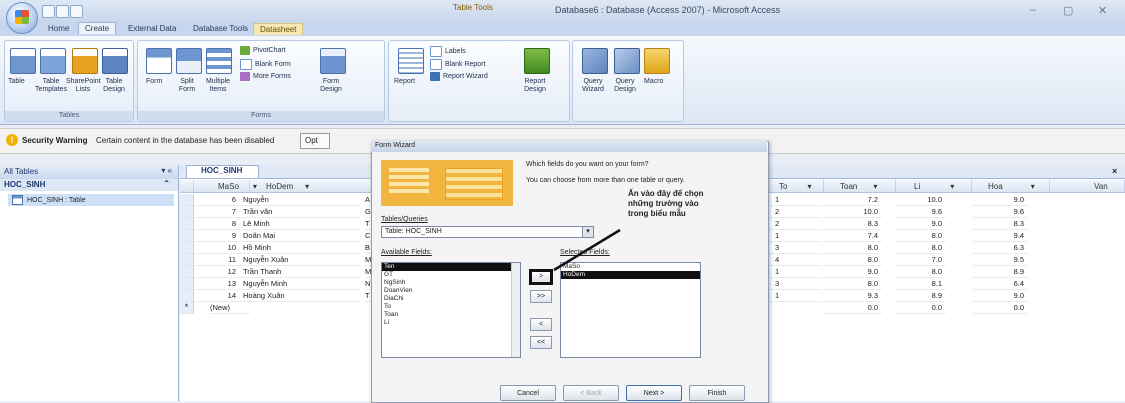  Describe the element at coordinates (921, 212) in the screenshot. I see `cell-li: 9.6` at that location.